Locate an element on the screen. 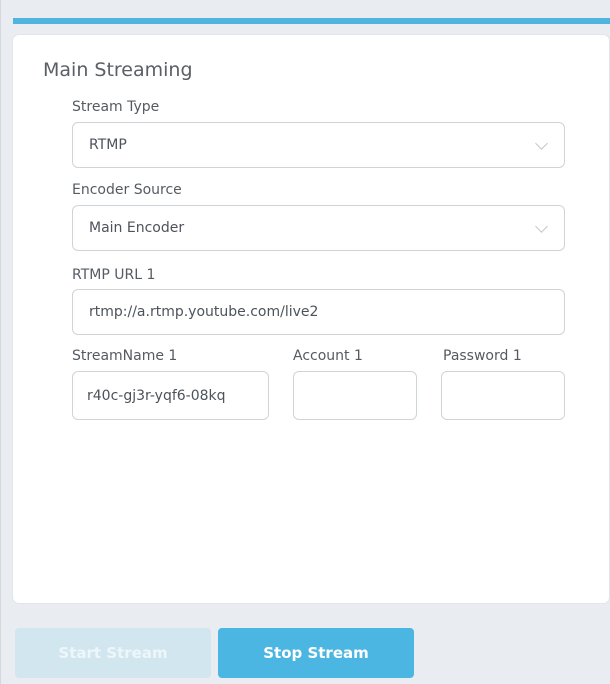 Image resolution: width=610 pixels, height=684 pixels. password-label: Password 1 is located at coordinates (482, 356).